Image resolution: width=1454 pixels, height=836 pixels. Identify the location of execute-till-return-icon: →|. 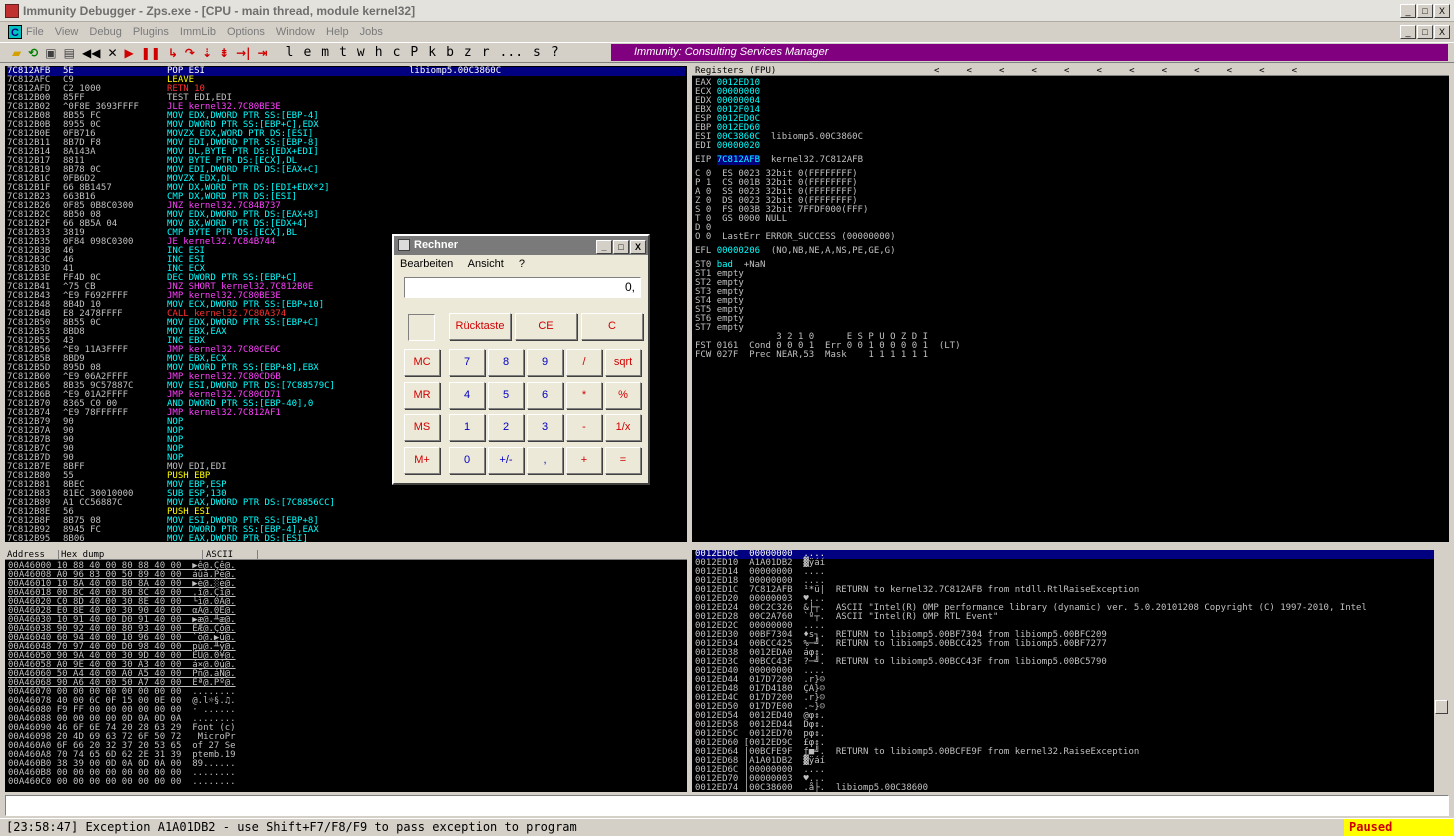
(243, 53).